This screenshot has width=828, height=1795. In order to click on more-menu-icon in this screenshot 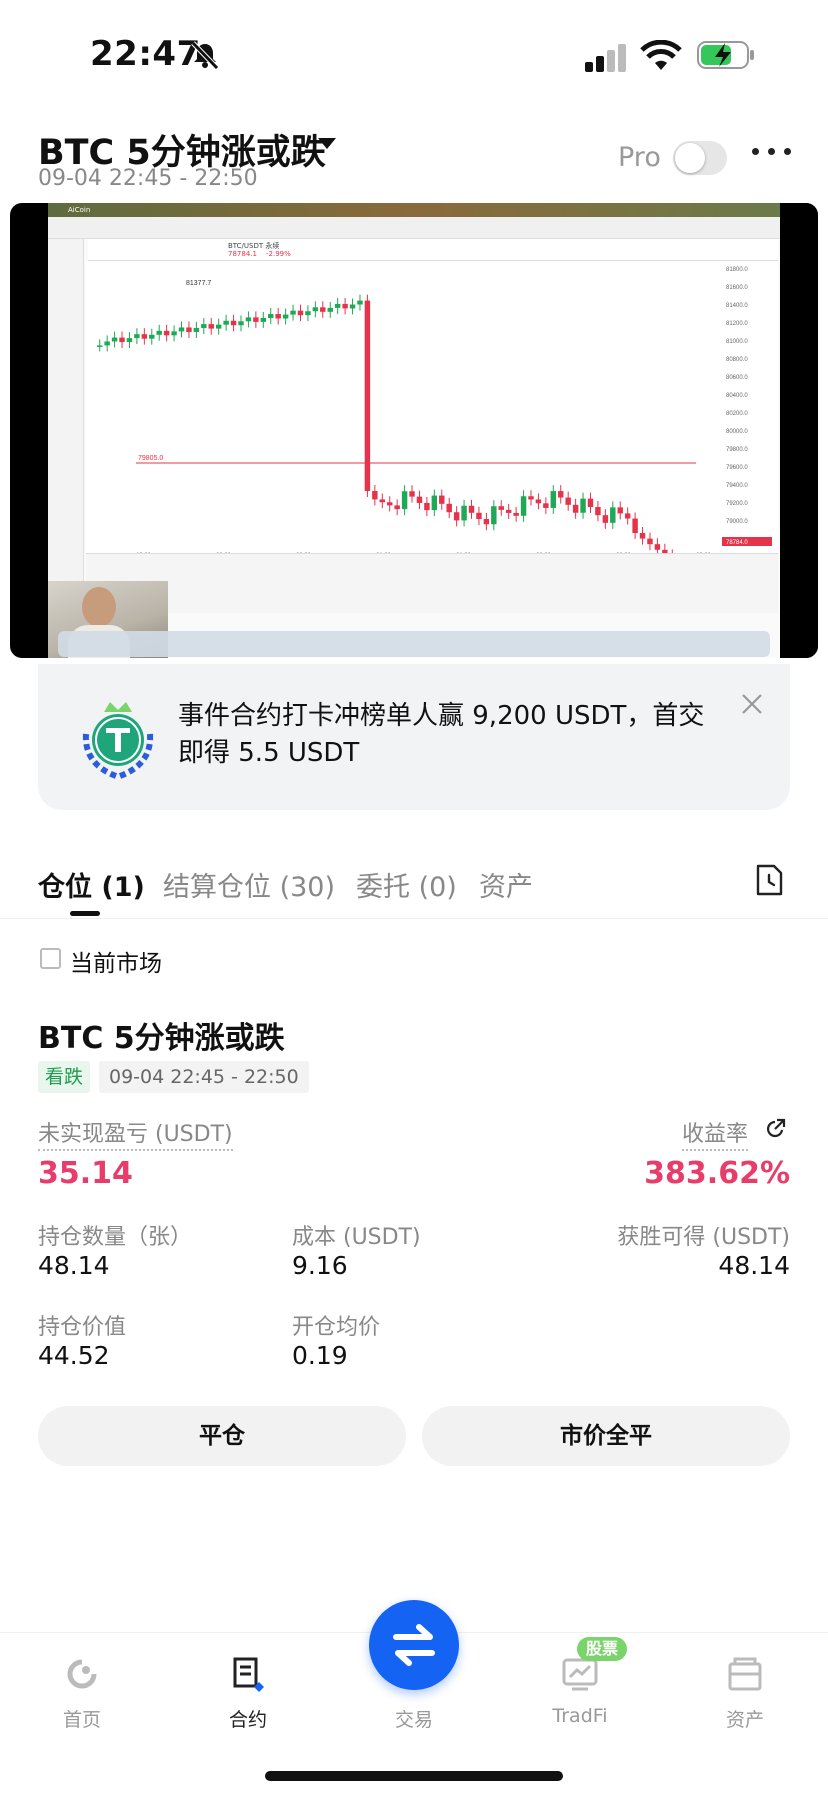, I will do `click(772, 154)`.